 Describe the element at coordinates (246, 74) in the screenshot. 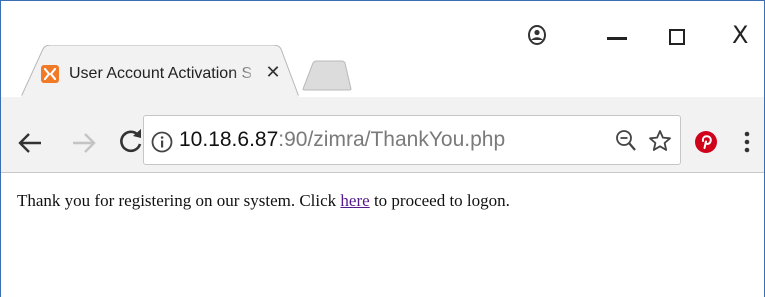

I see `tab-title-fade` at that location.